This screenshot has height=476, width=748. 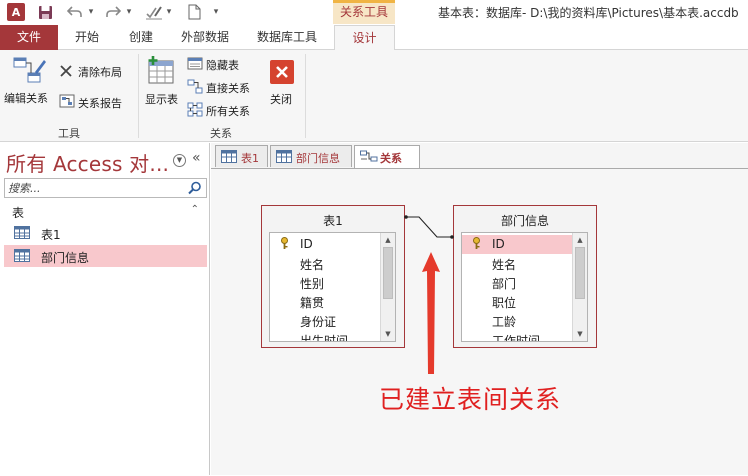 What do you see at coordinates (65, 258) in the screenshot?
I see `nav-item-label: 部门信息` at bounding box center [65, 258].